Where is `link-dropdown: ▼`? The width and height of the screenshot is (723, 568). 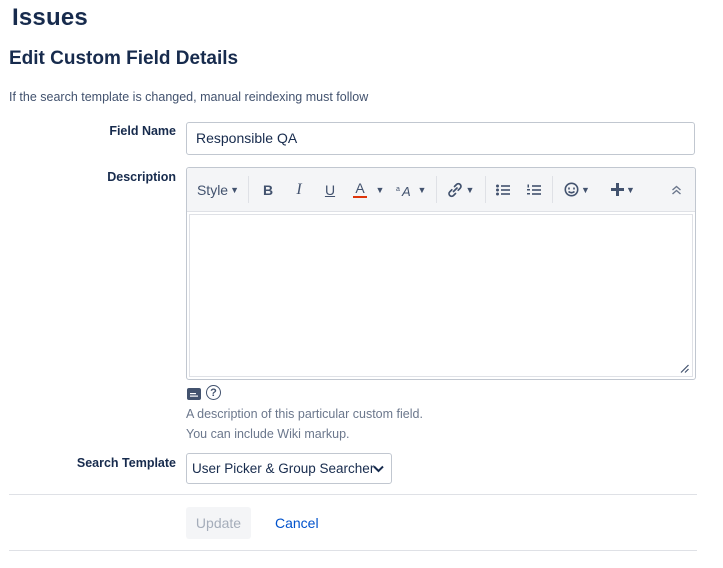 link-dropdown: ▼ is located at coordinates (460, 189).